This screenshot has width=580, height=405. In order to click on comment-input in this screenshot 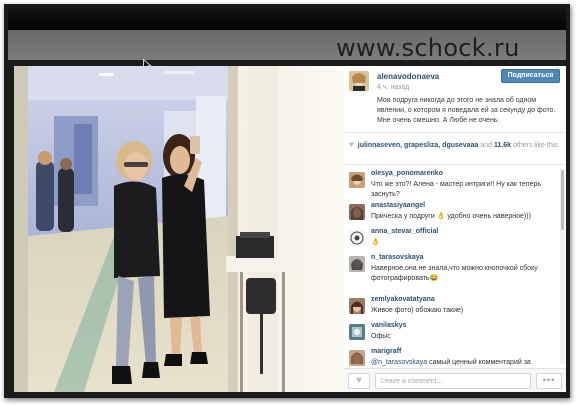, I will do `click(453, 381)`.